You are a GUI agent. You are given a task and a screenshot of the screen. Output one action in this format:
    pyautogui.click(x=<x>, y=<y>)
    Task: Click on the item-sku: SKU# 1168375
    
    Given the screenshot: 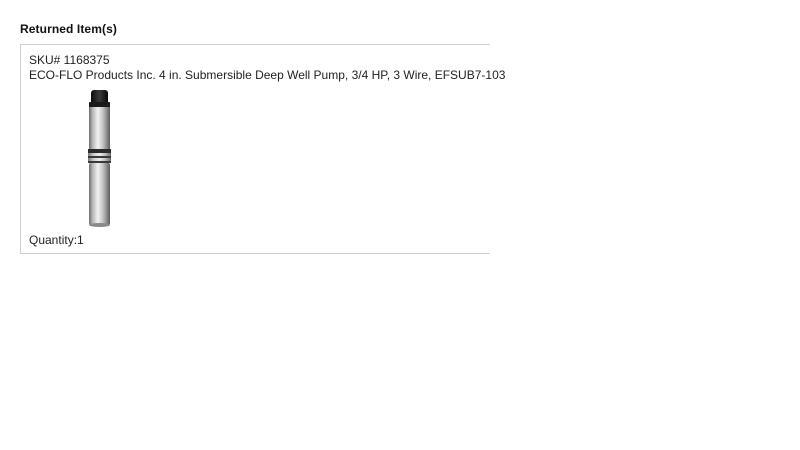 What is the action you would take?
    pyautogui.click(x=69, y=60)
    